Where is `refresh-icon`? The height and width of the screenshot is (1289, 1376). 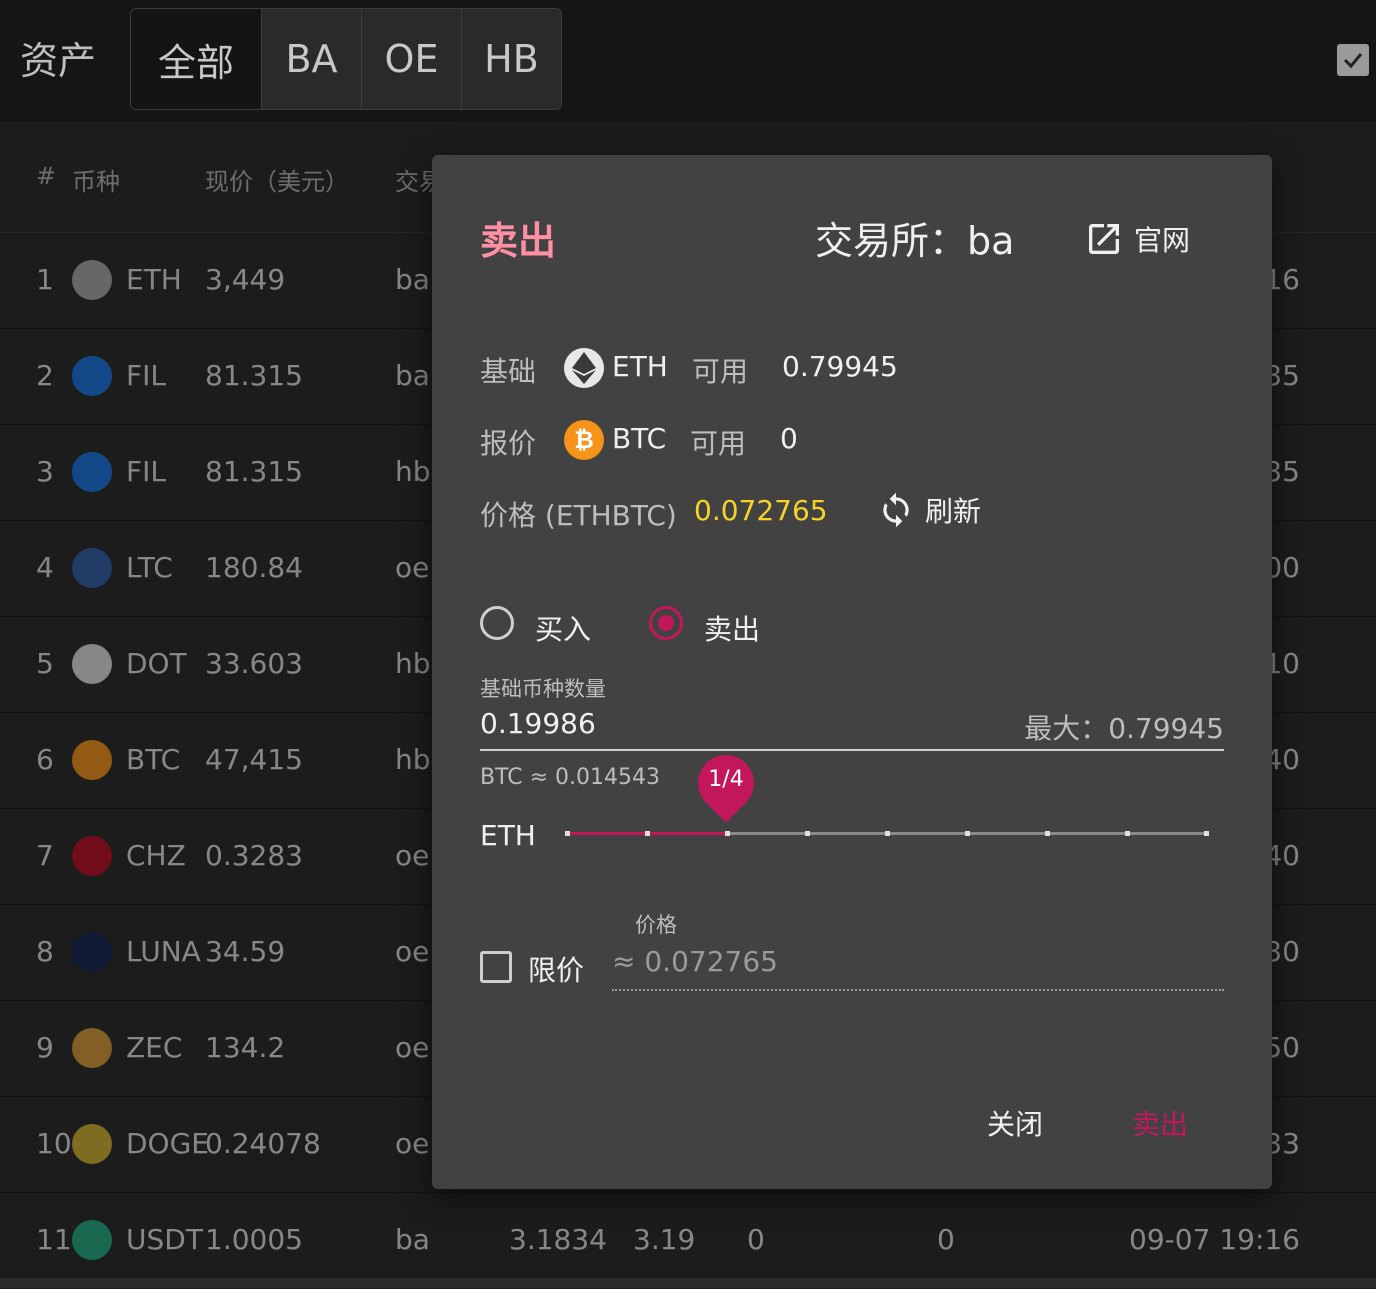 refresh-icon is located at coordinates (896, 510).